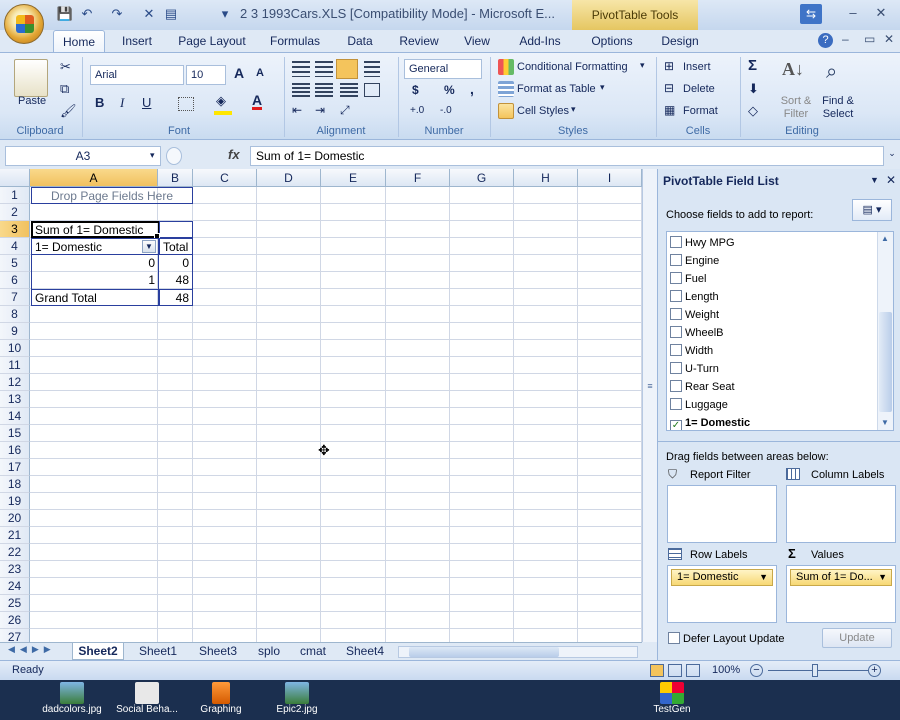 This screenshot has width=900, height=720. Describe the element at coordinates (221, 700) in the screenshot. I see `taskbar-item-graphing: Graphing` at that location.